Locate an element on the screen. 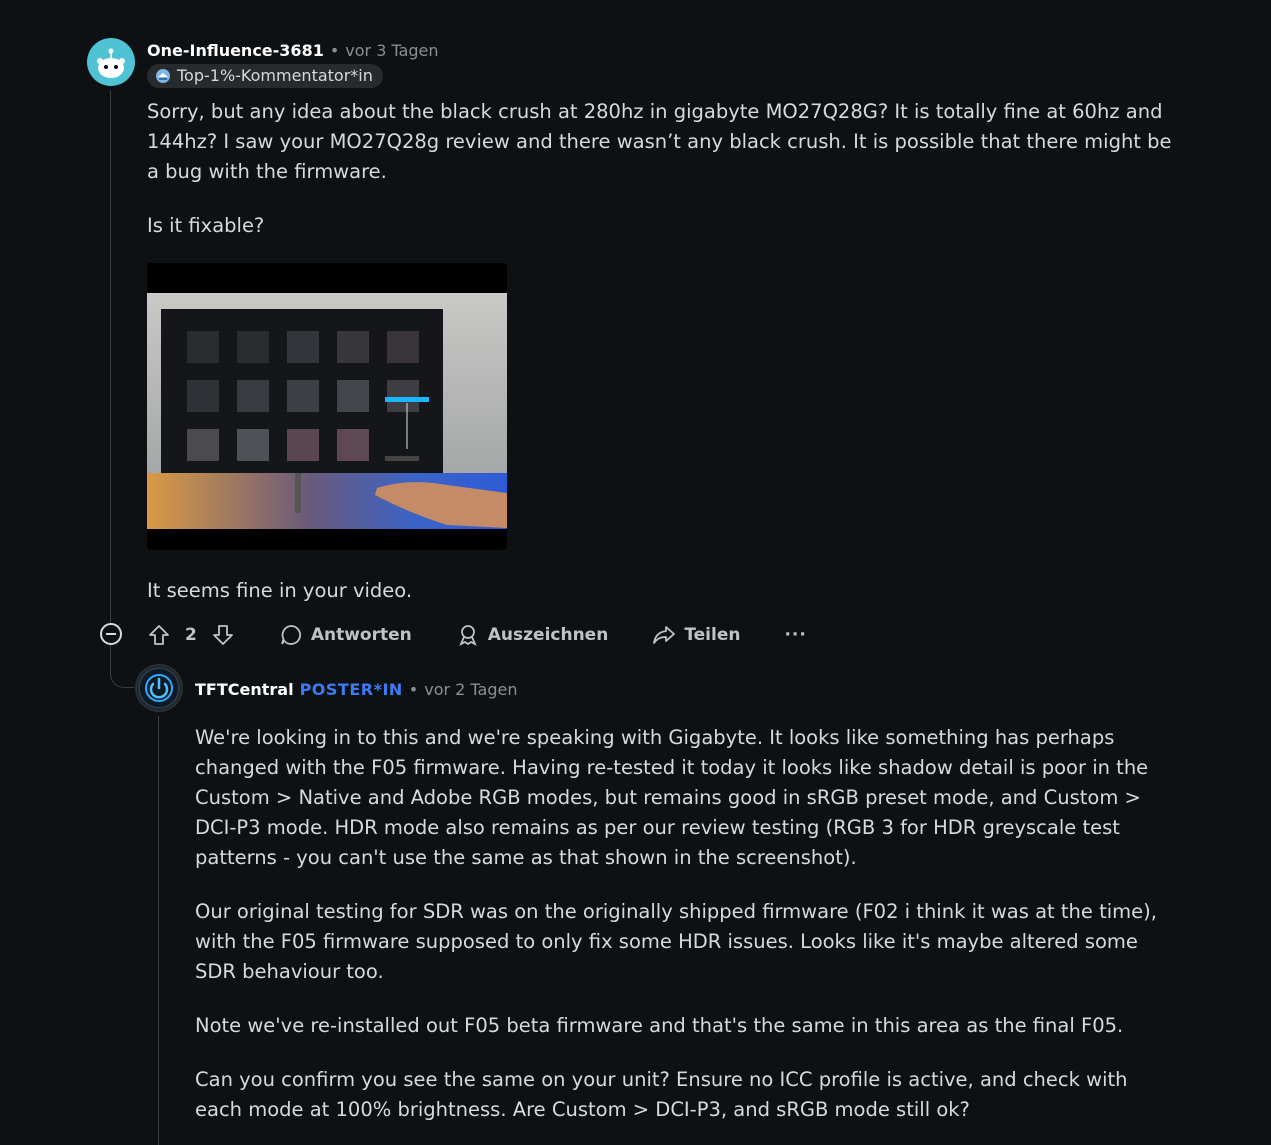 The width and height of the screenshot is (1271, 1145). share-icon is located at coordinates (664, 635).